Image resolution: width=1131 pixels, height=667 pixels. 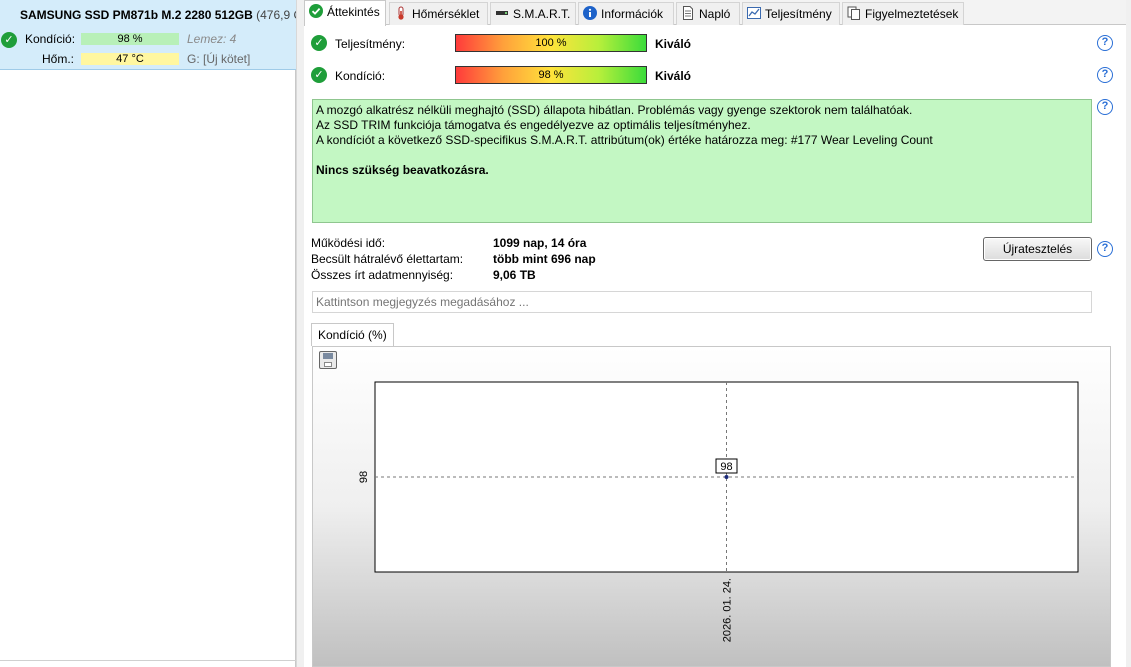 What do you see at coordinates (300, 333) in the screenshot?
I see `splitter` at bounding box center [300, 333].